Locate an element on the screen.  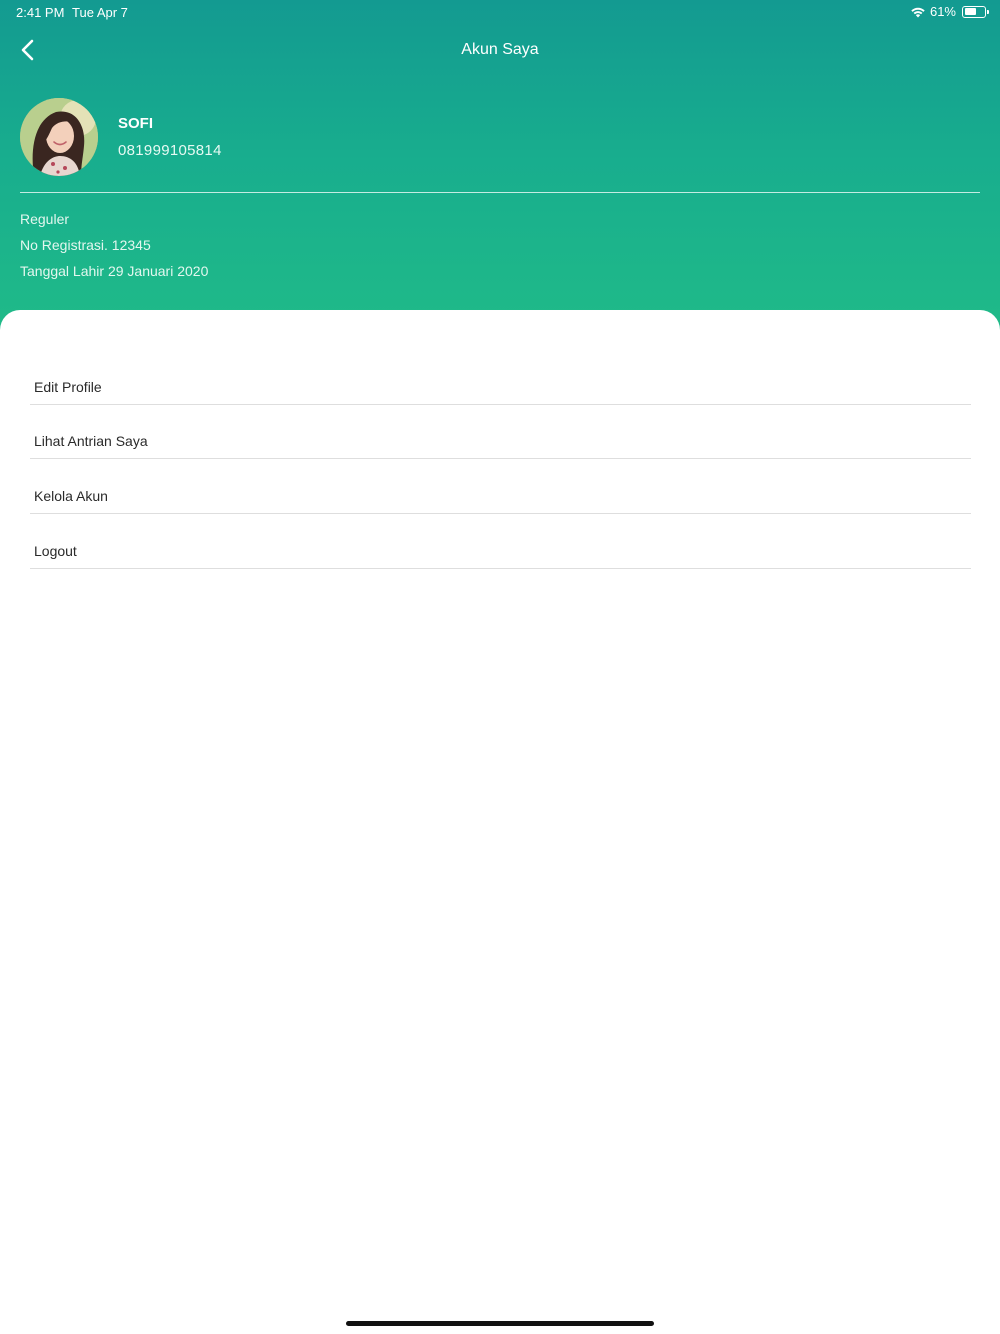
menu-item-edit-profile: Edit Profile is located at coordinates (500, 377).